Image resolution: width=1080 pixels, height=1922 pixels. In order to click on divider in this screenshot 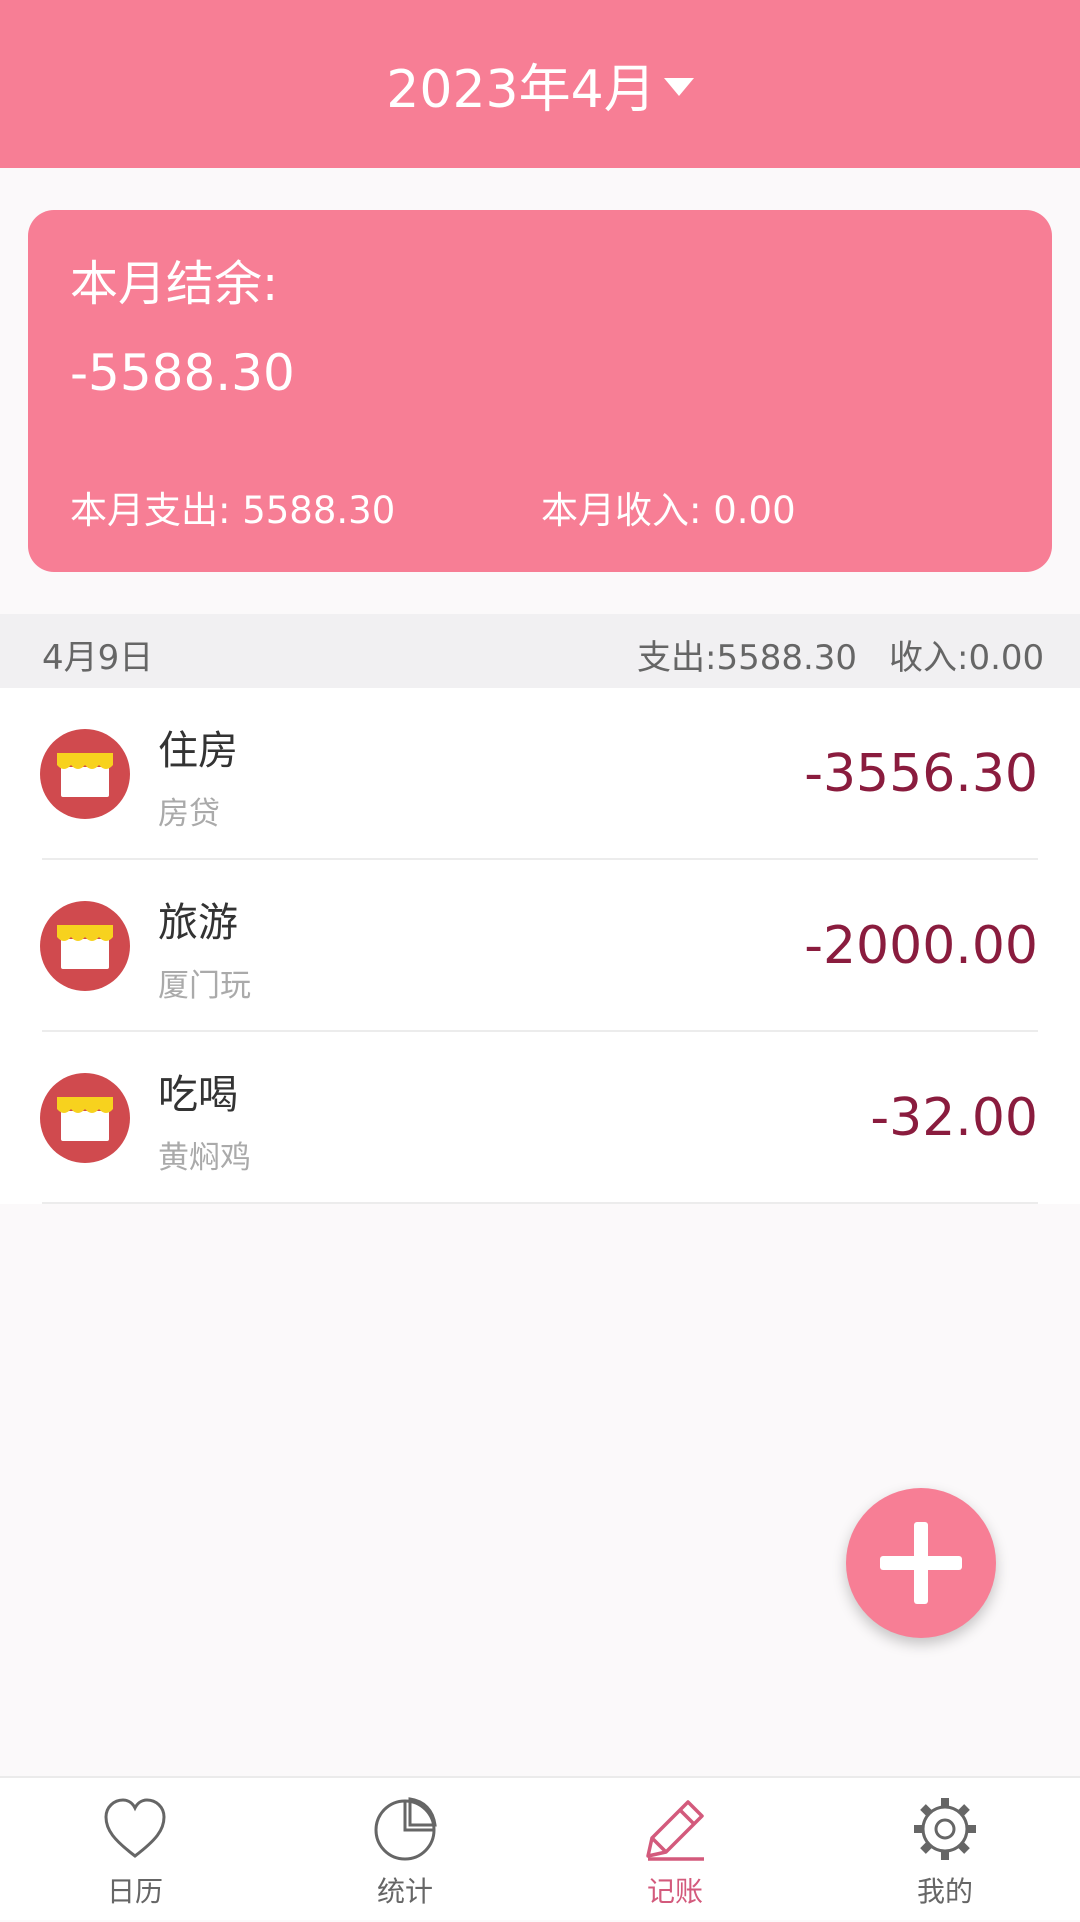, I will do `click(540, 1203)`.